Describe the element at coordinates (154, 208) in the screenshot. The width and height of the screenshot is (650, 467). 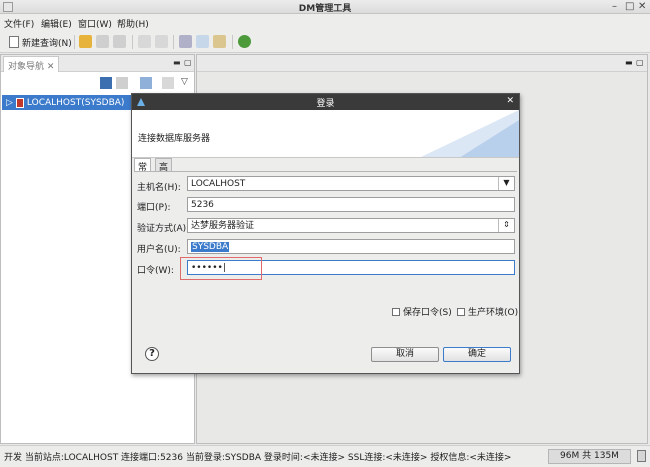
I see `port-label: 端口(P):` at that location.